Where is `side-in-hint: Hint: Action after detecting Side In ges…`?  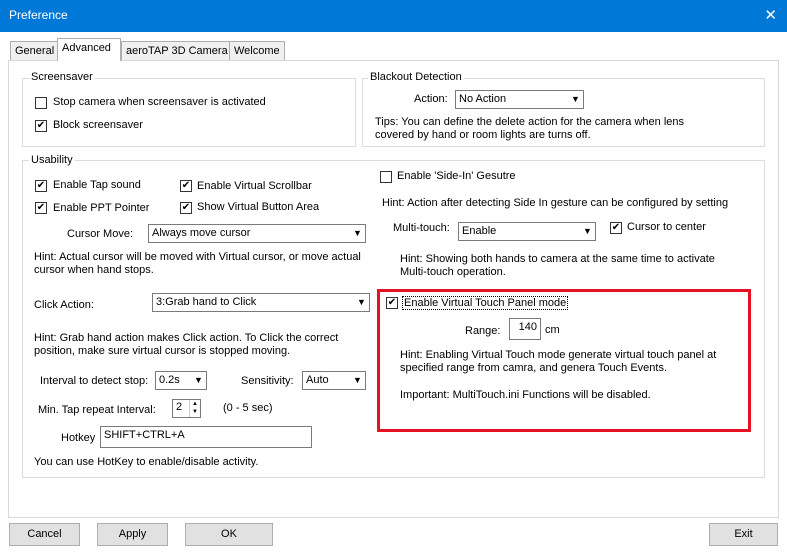
side-in-hint: Hint: Action after detecting Side In ges… is located at coordinates (555, 203).